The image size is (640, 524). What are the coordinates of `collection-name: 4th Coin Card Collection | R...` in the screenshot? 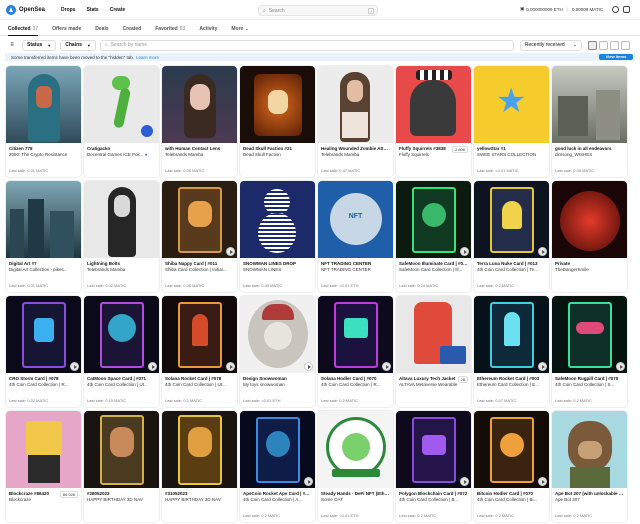 It's located at (43, 384).